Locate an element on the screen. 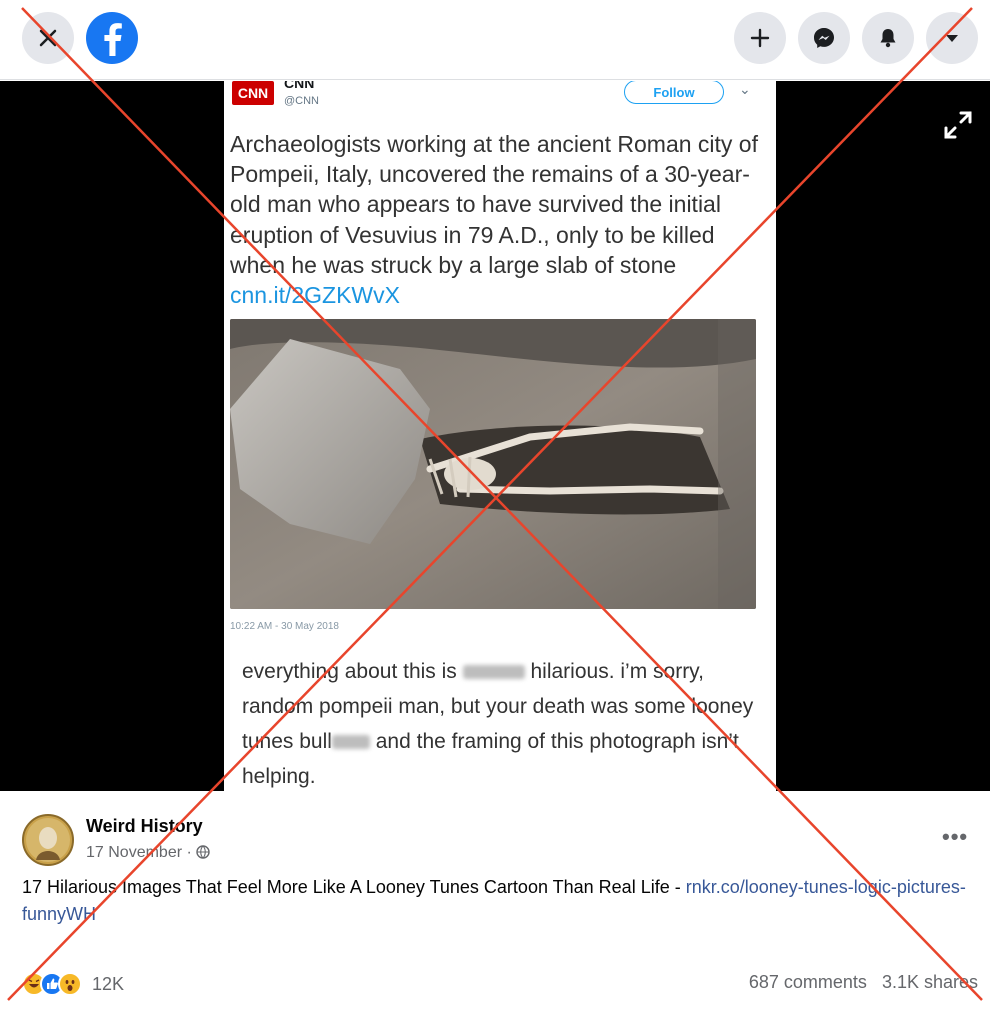 This screenshot has height=1012, width=990. plus-icon is located at coordinates (760, 38).